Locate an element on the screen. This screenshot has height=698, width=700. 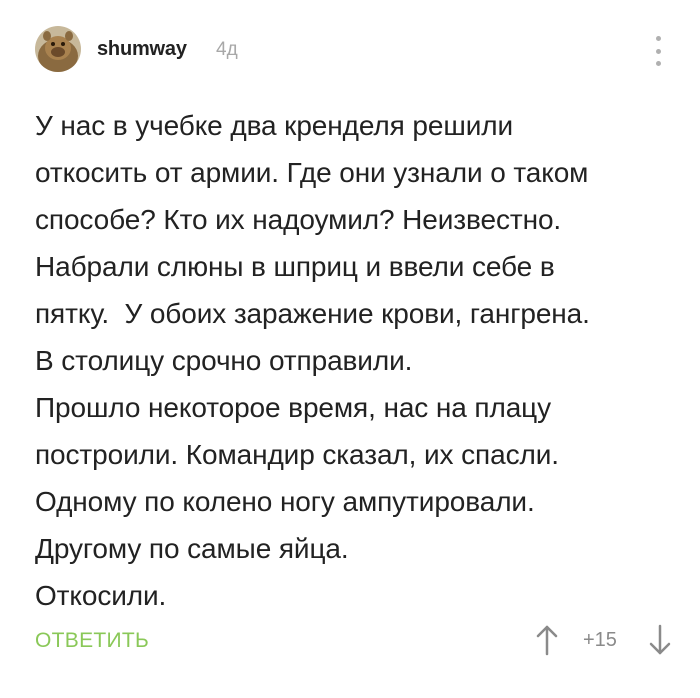
author-name: shumway is located at coordinates (142, 49).